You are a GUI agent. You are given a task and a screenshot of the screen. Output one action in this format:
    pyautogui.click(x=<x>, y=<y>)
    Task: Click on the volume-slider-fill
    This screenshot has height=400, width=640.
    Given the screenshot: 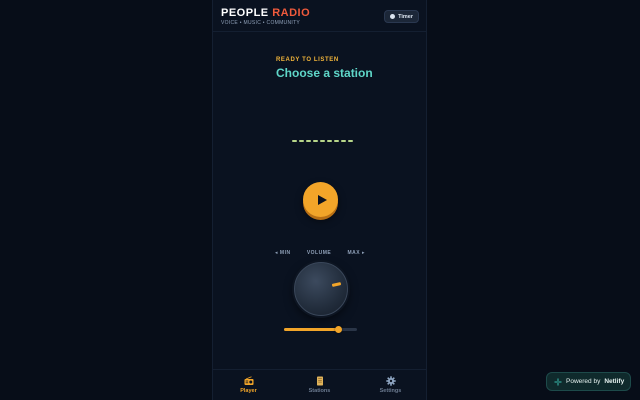 What is the action you would take?
    pyautogui.click(x=311, y=329)
    